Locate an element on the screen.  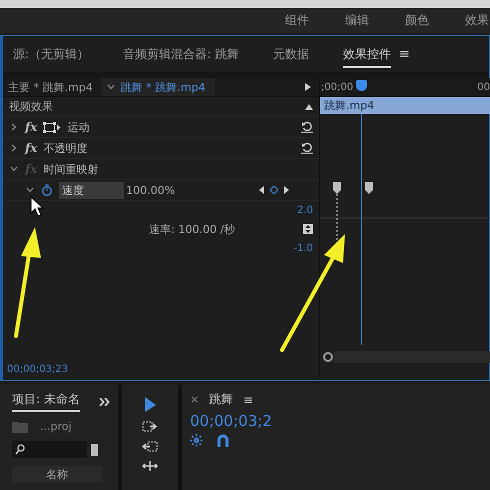
workspace-tab: 颜色 is located at coordinates (417, 20).